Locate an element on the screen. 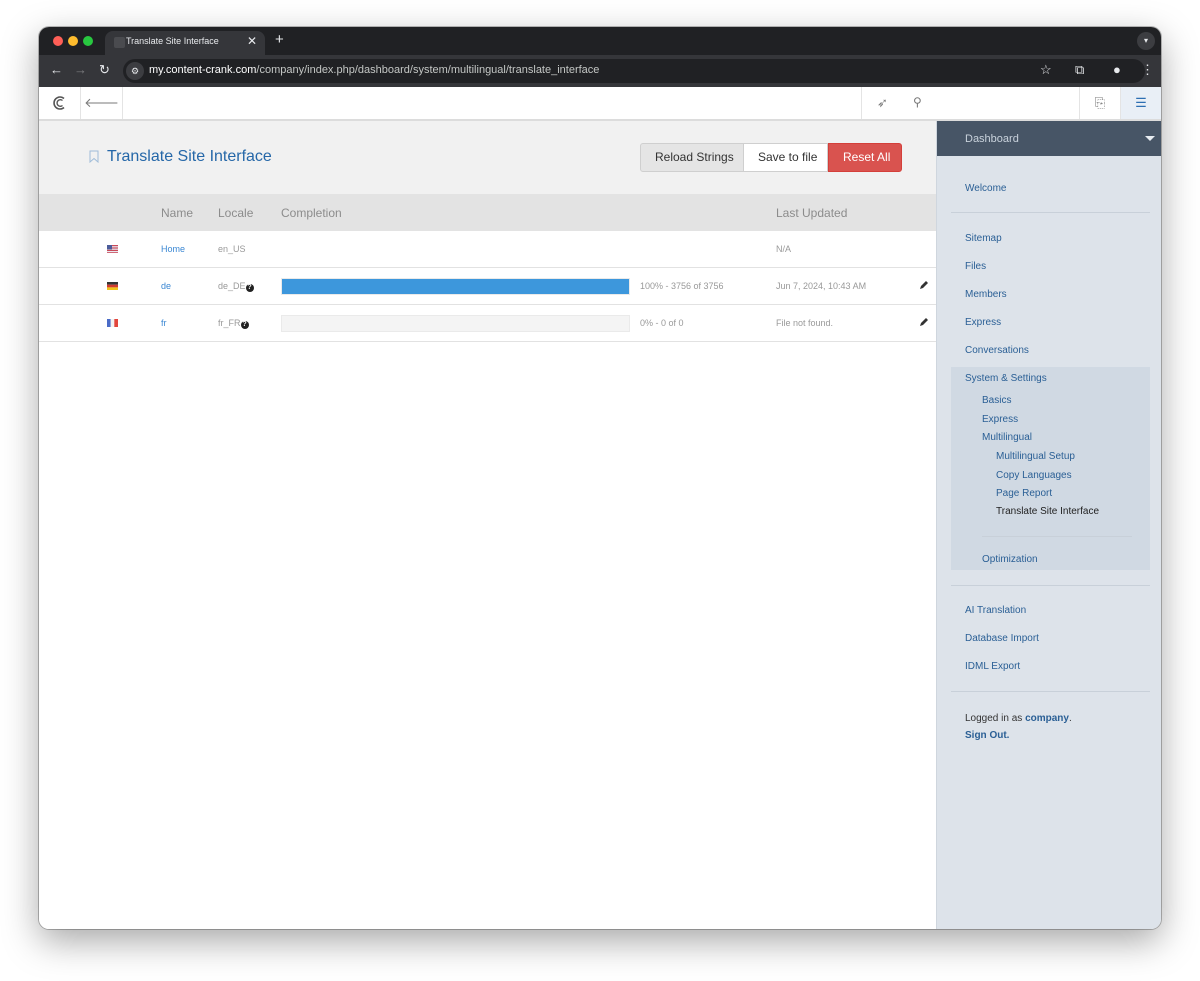 The width and height of the screenshot is (1200, 981). sign-out-link: Sign Out. is located at coordinates (987, 735).